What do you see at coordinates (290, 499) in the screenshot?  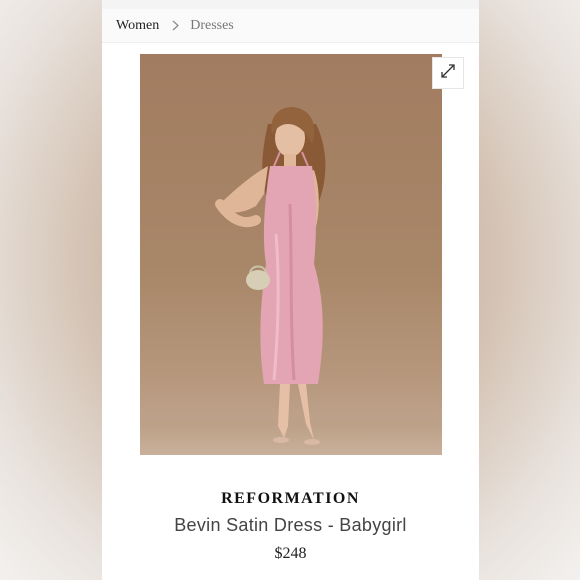 I see `brand-name: REFORMATION` at bounding box center [290, 499].